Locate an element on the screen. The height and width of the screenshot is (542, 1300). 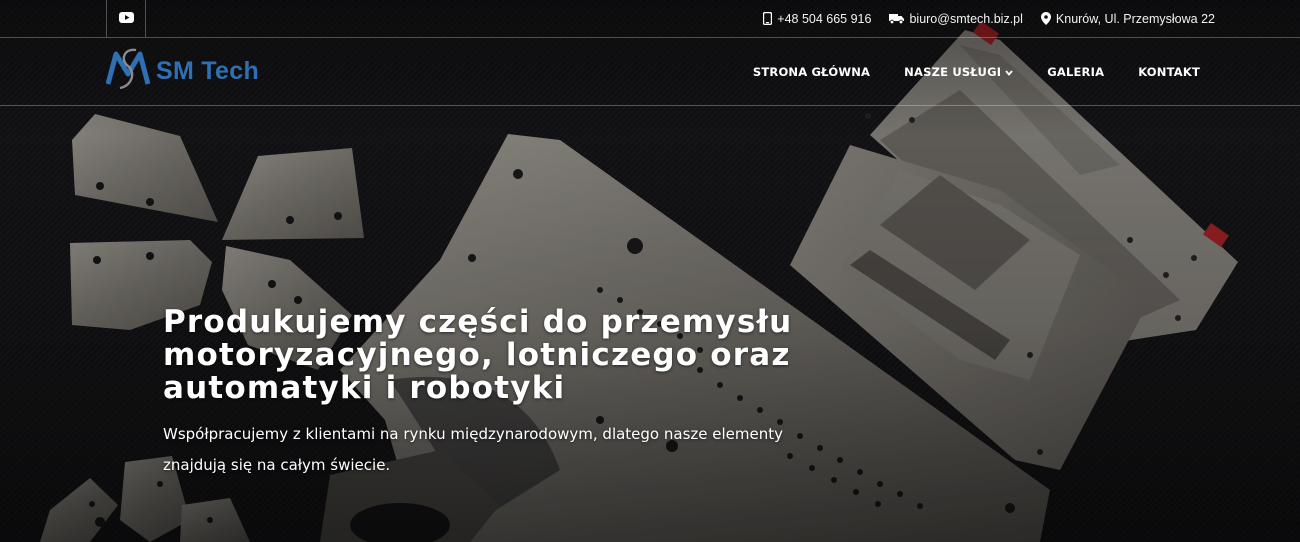
nav-item-label: GALERIA is located at coordinates (1076, 71).